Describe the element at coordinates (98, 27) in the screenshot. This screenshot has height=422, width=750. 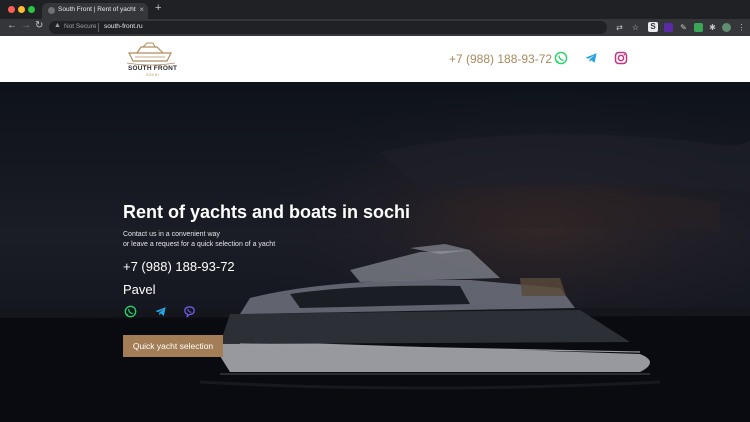
I see `url-separator` at that location.